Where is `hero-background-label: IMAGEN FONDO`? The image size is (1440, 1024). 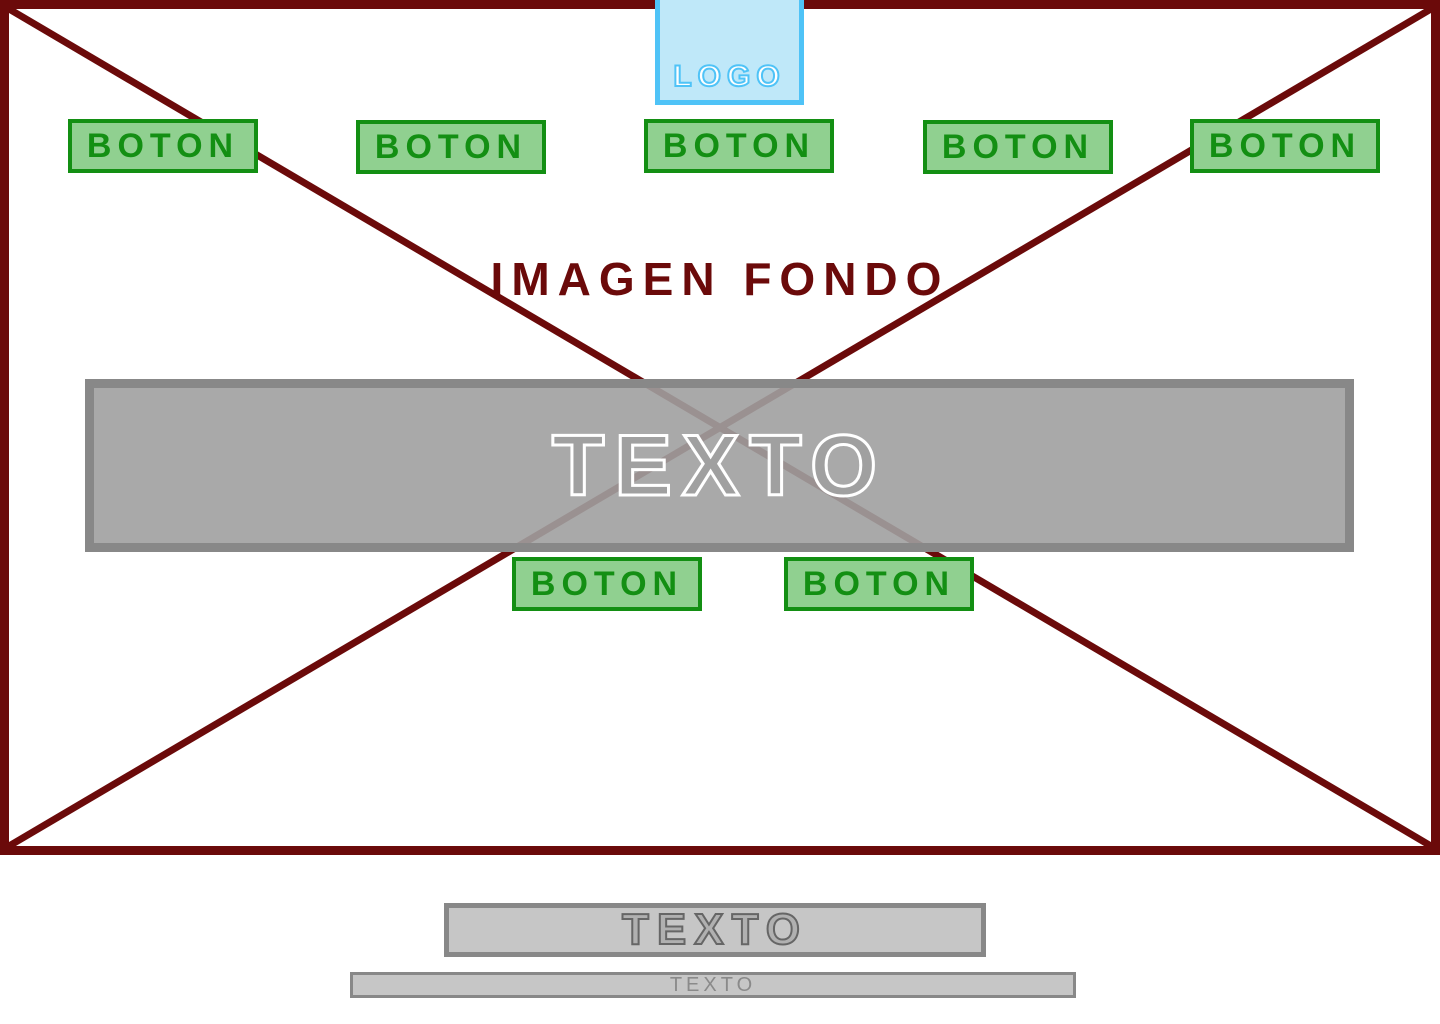 hero-background-label: IMAGEN FONDO is located at coordinates (720, 279).